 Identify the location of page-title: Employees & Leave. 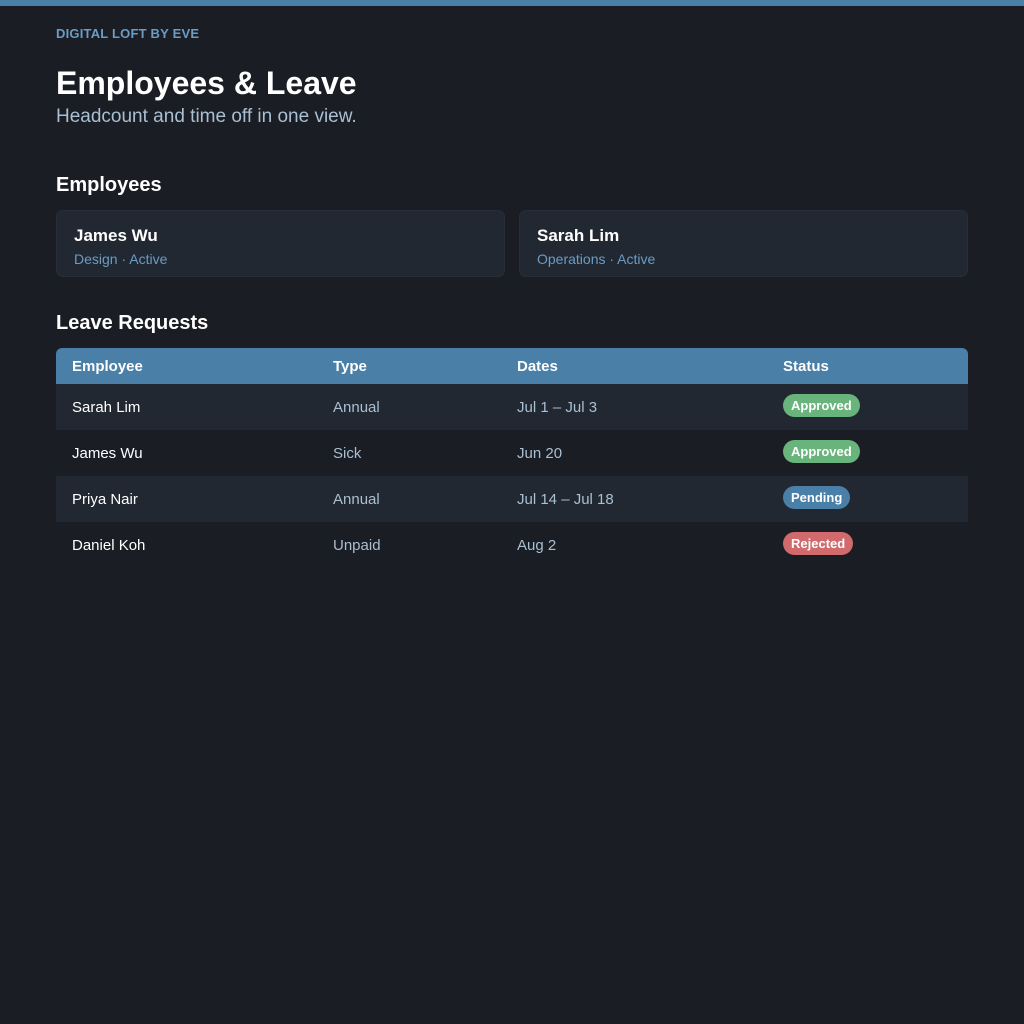
(206, 83).